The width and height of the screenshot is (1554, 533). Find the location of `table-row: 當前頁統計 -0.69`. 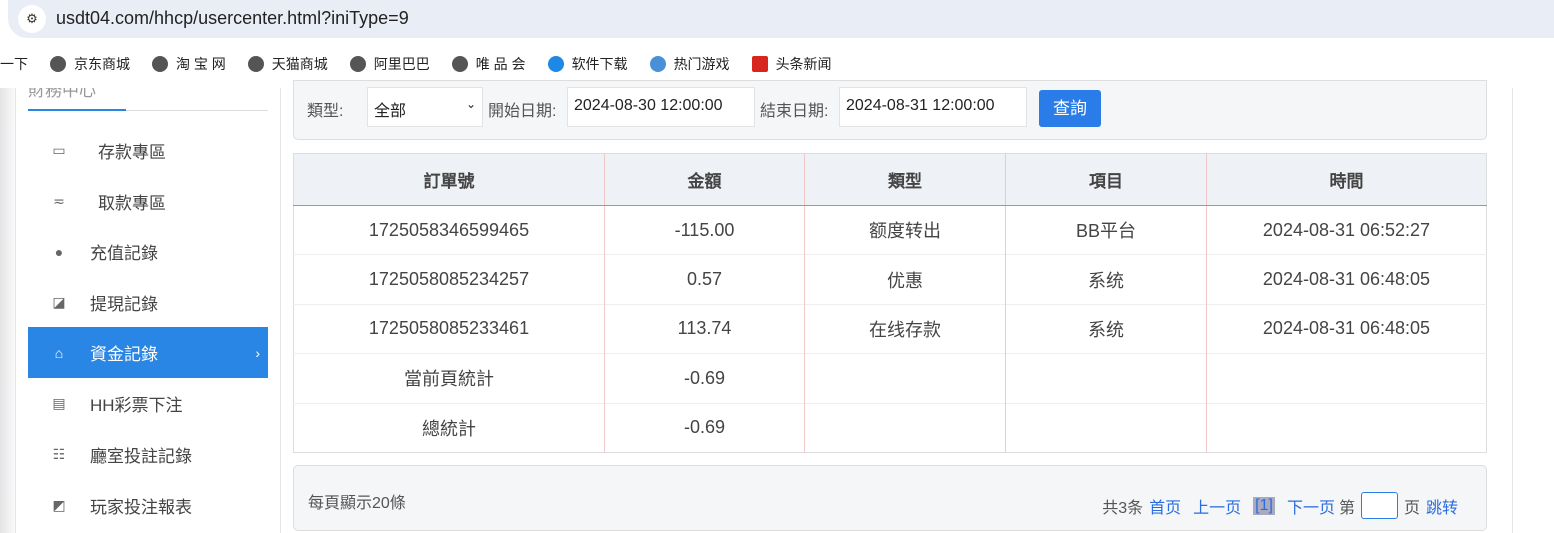

table-row: 當前頁統計 -0.69 is located at coordinates (890, 378).